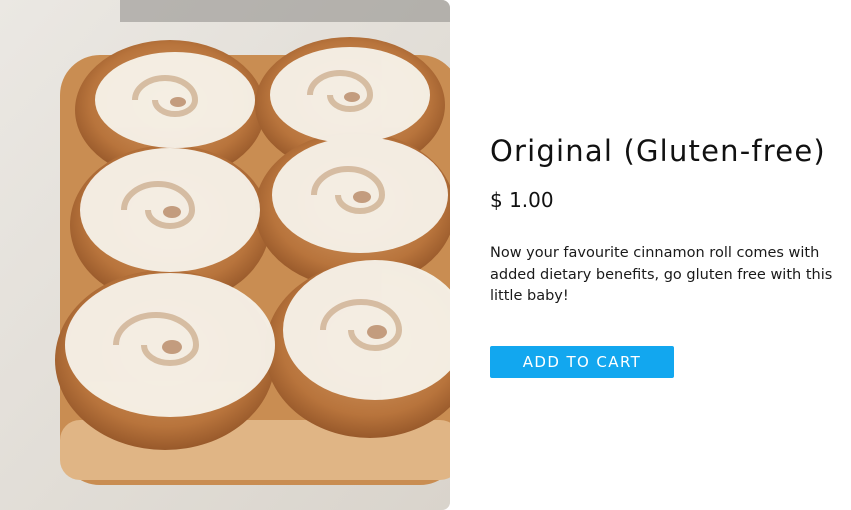  Describe the element at coordinates (522, 200) in the screenshot. I see `product-price: $ 1.00` at that location.